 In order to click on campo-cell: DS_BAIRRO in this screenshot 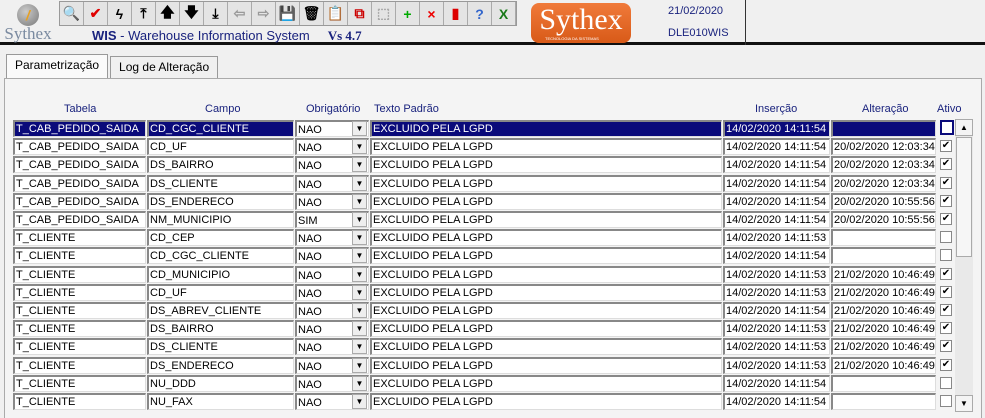, I will do `click(220, 165)`.